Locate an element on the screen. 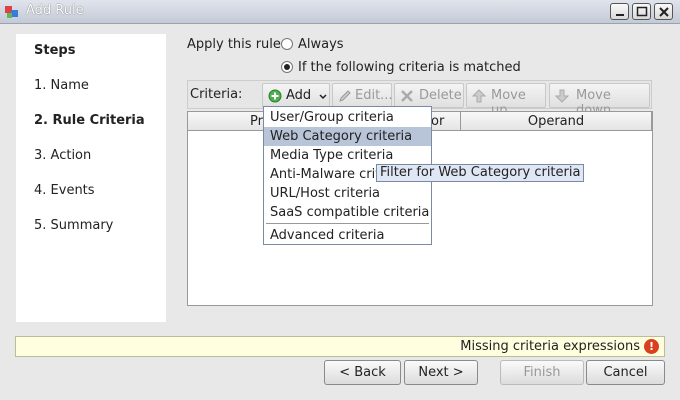 The height and width of the screenshot is (400, 680). window-title: Add Rule is located at coordinates (55, 10).